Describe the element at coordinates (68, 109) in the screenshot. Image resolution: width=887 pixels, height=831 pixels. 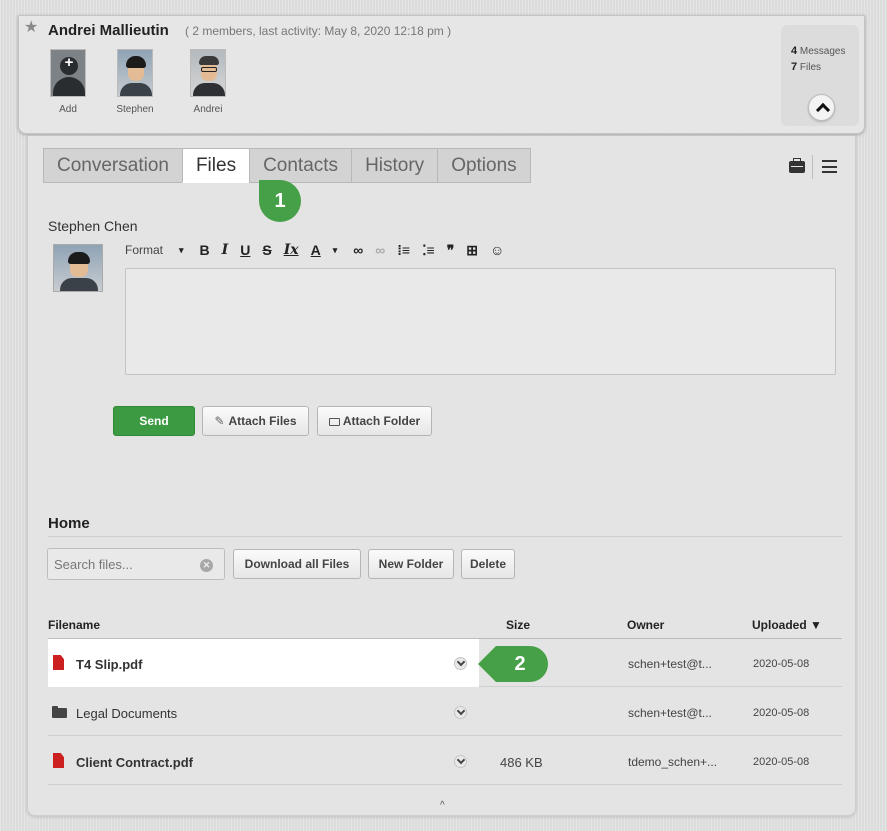
I see `member-label: Add` at that location.